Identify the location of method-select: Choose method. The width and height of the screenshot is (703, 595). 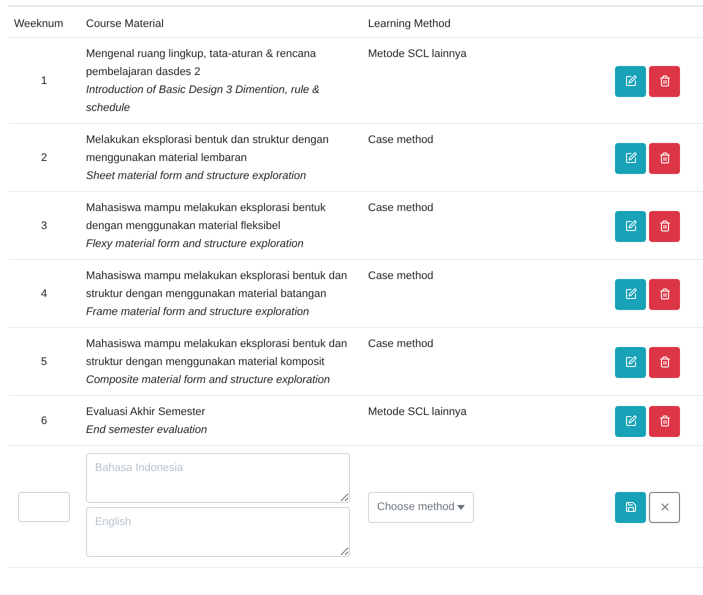
(421, 507).